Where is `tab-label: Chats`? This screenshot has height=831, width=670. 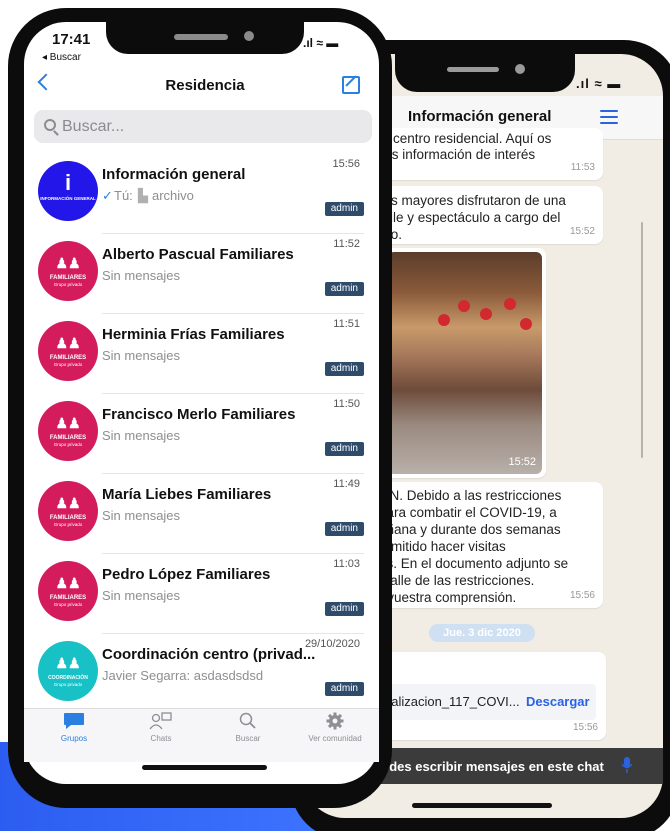
tab-label: Chats is located at coordinates (161, 738).